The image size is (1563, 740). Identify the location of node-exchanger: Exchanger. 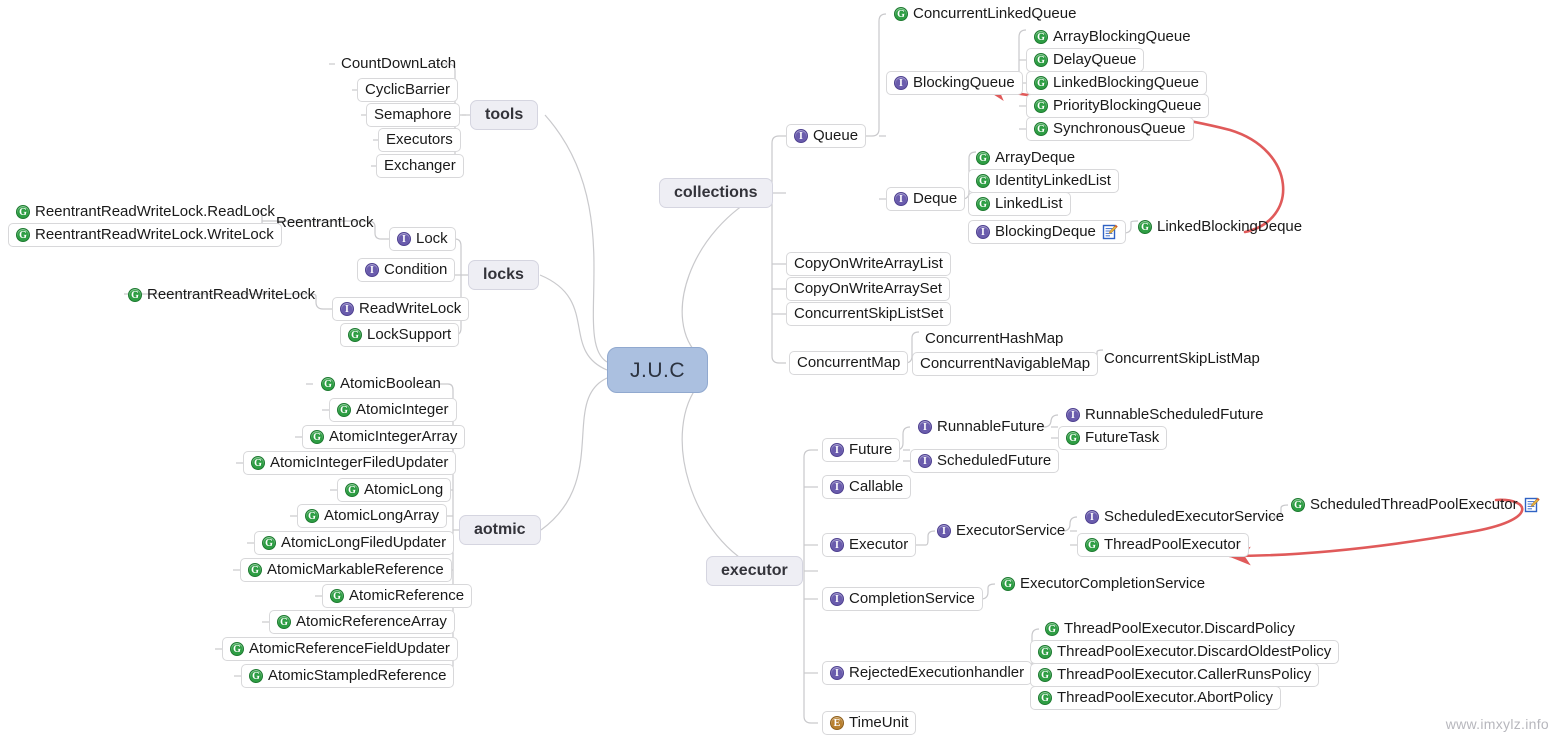
(420, 166).